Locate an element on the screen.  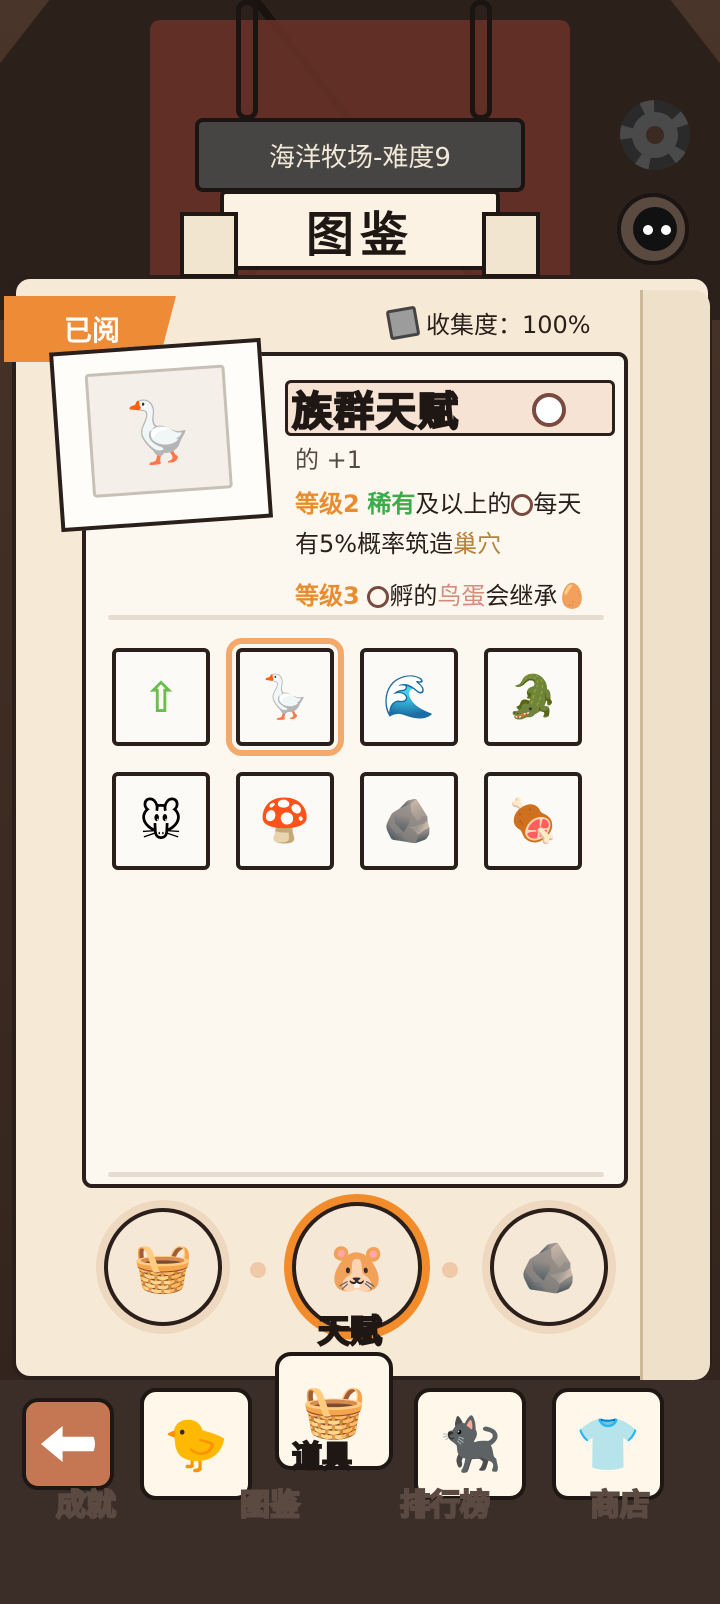
page-title: 图鉴 is located at coordinates (360, 234).